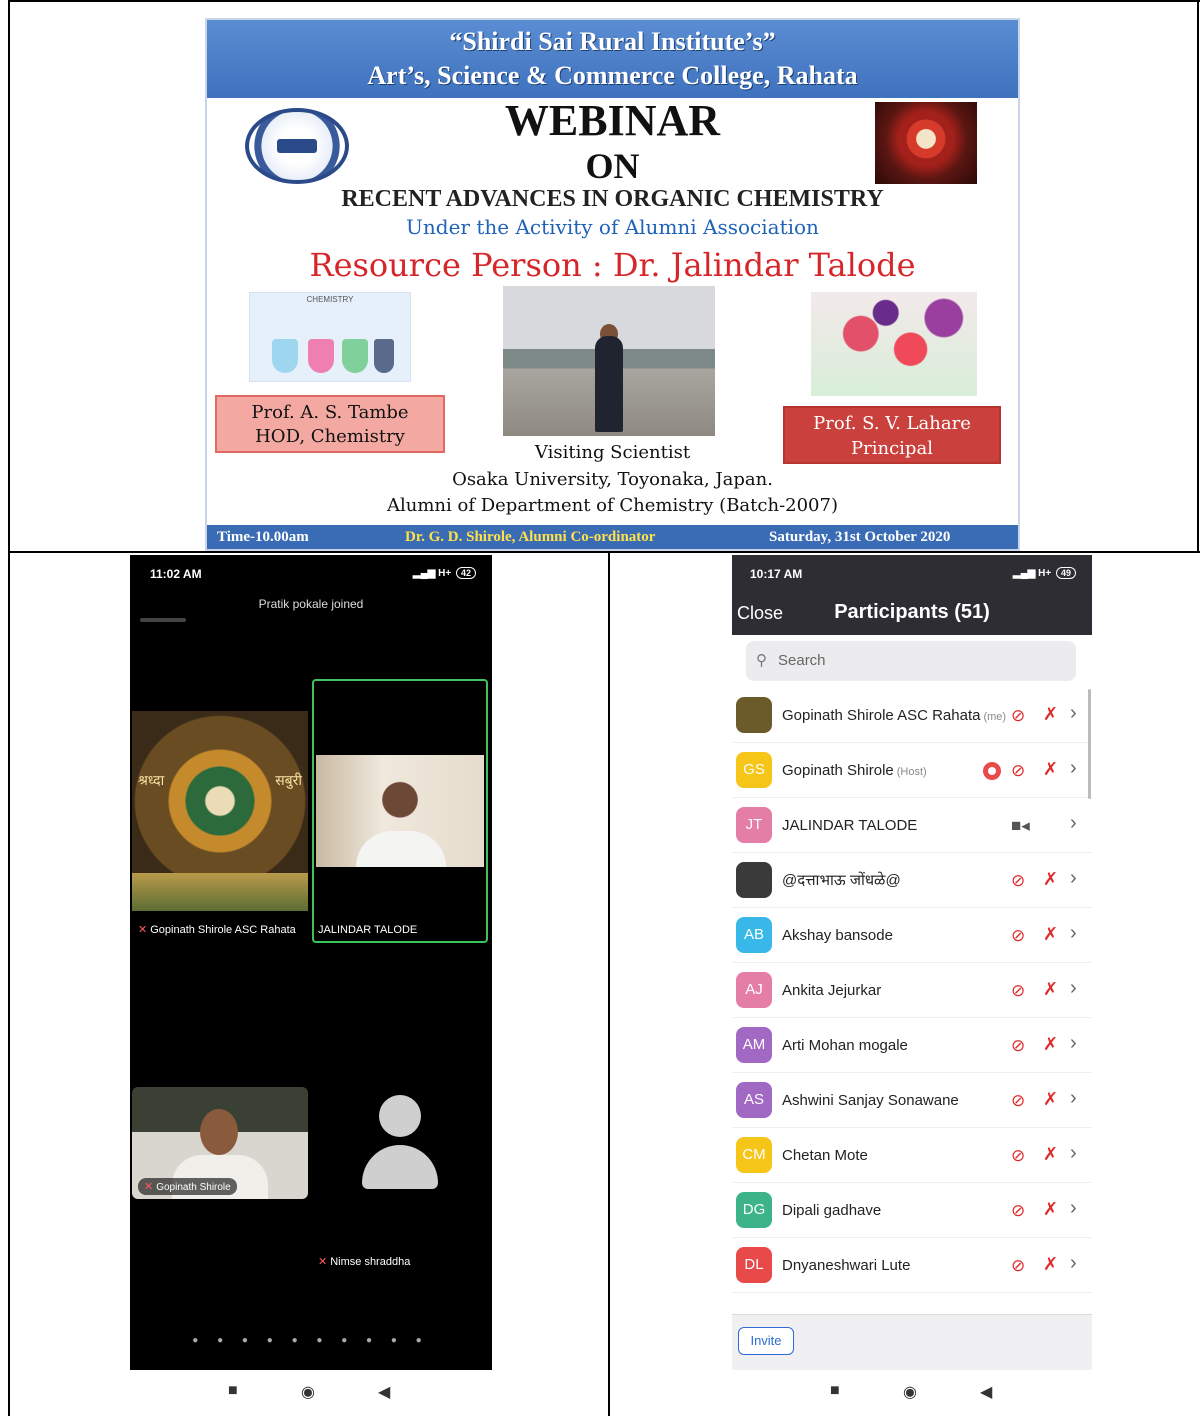  Describe the element at coordinates (912, 1210) in the screenshot. I see `participant-row: DG Dipali gadhave ⊘ ✗ ›` at that location.